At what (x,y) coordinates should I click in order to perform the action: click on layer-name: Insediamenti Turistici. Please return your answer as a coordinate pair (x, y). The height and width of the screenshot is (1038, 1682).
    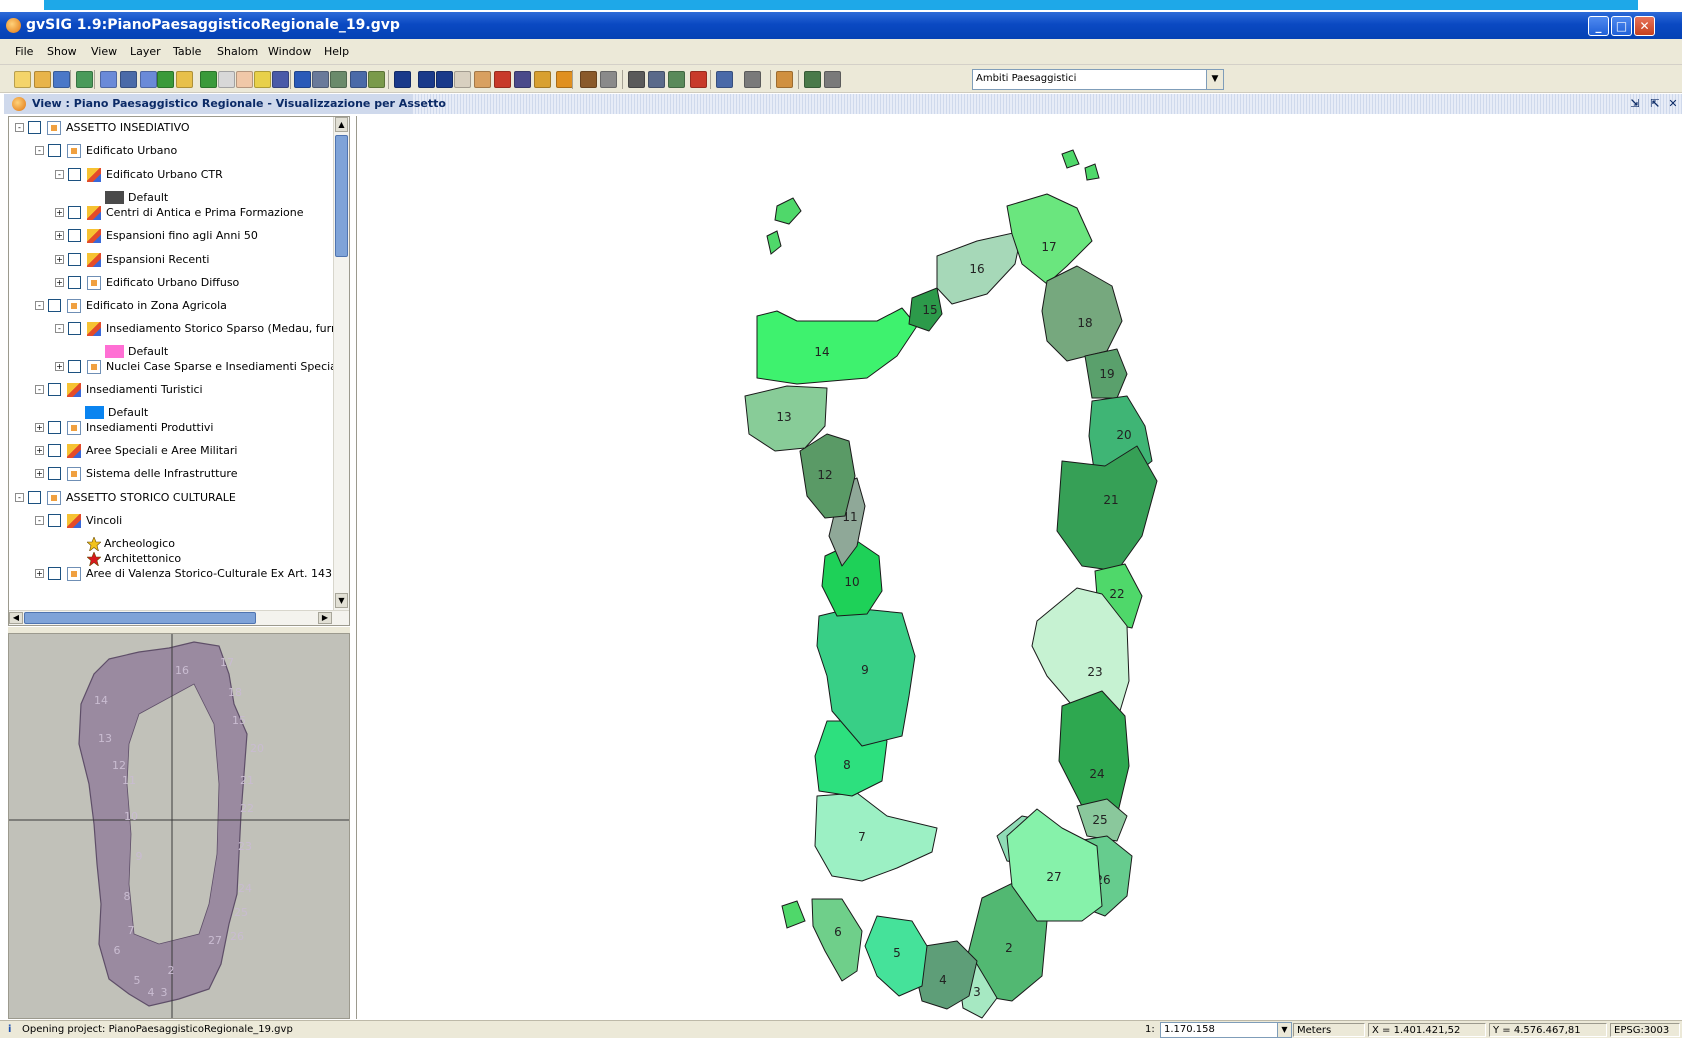
    Looking at the image, I should click on (144, 389).